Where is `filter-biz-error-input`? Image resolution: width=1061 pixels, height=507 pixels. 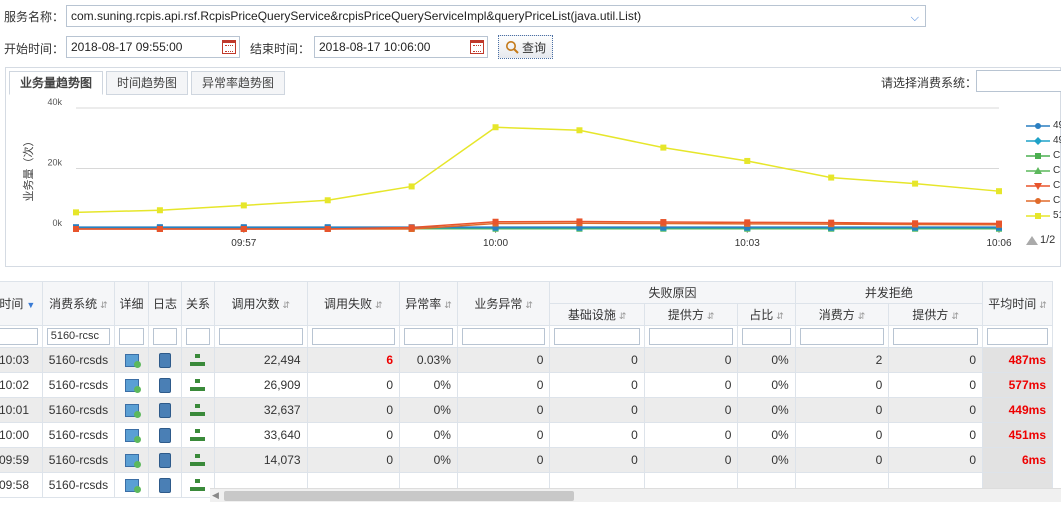
filter-biz-error-input is located at coordinates (503, 336).